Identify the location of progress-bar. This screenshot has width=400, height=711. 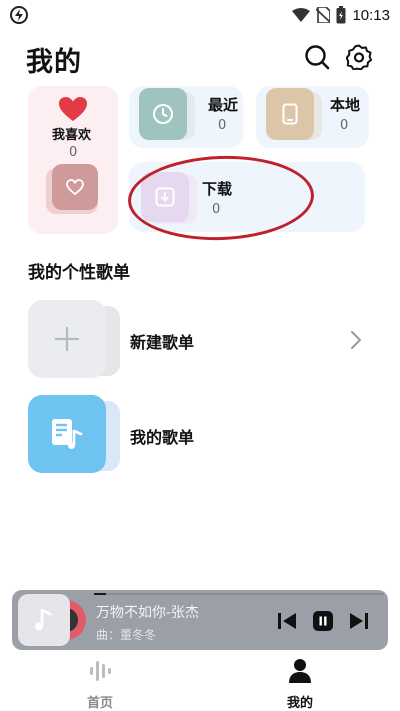
(239, 594).